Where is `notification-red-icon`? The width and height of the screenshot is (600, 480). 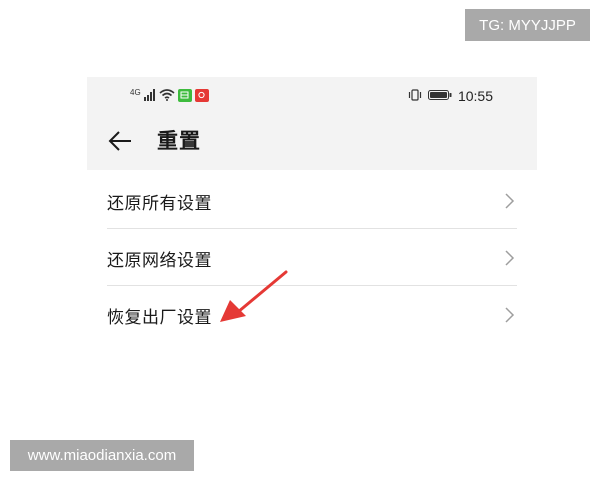 notification-red-icon is located at coordinates (201, 95).